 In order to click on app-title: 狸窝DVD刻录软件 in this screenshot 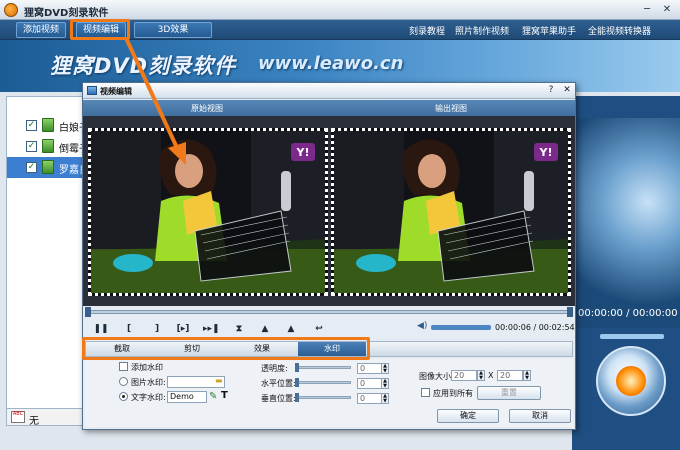, I will do `click(66, 13)`.